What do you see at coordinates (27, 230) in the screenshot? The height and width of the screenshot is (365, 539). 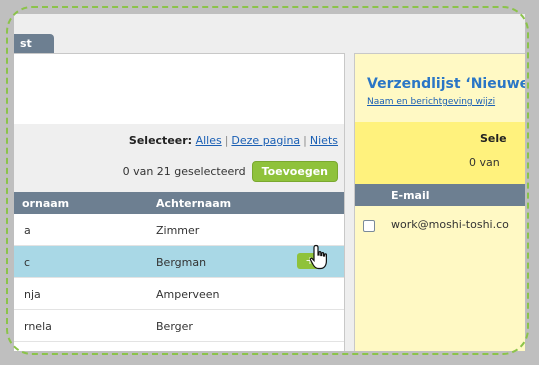 I see `first-name-cell: a` at bounding box center [27, 230].